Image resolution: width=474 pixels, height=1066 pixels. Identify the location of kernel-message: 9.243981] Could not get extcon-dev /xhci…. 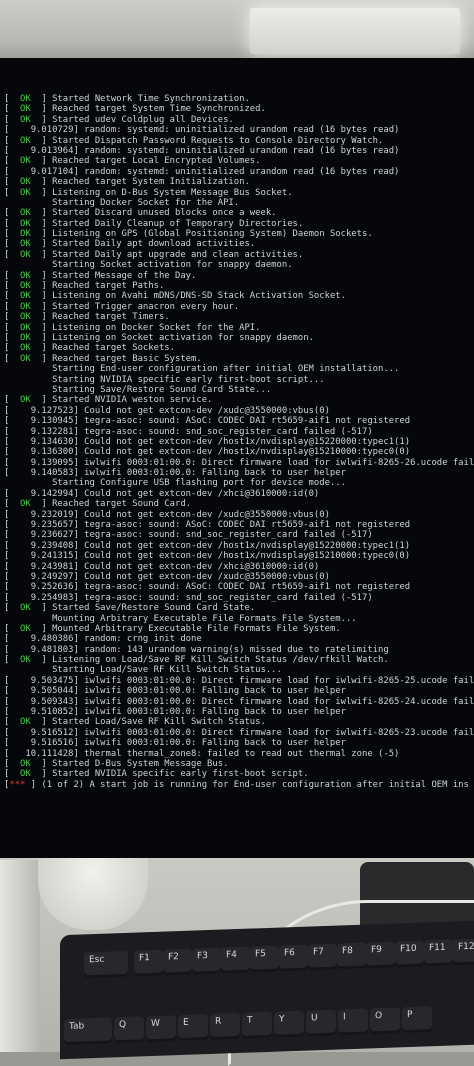
(164, 566).